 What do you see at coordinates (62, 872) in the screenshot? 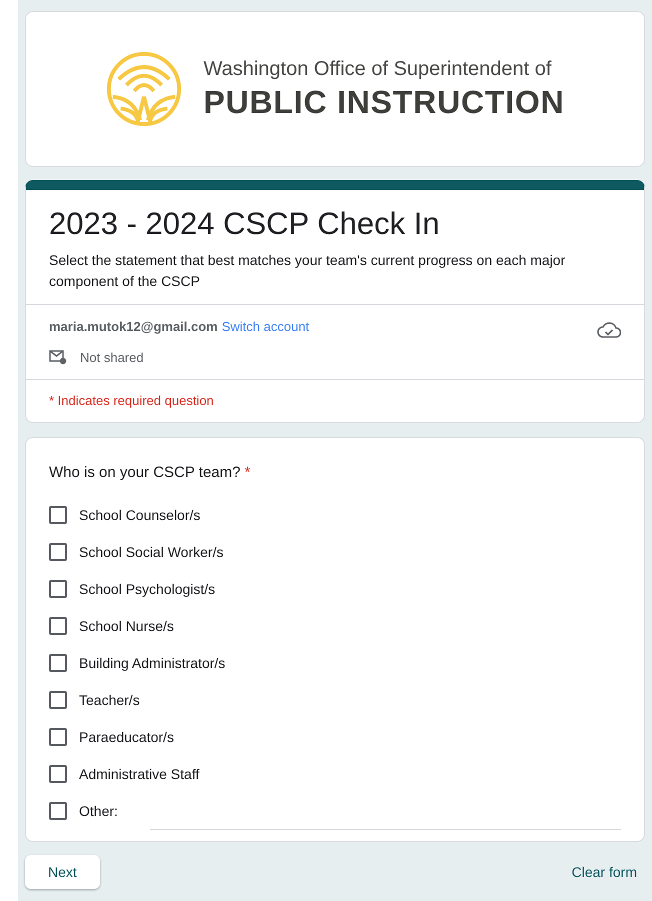
I see `next-button: Next` at bounding box center [62, 872].